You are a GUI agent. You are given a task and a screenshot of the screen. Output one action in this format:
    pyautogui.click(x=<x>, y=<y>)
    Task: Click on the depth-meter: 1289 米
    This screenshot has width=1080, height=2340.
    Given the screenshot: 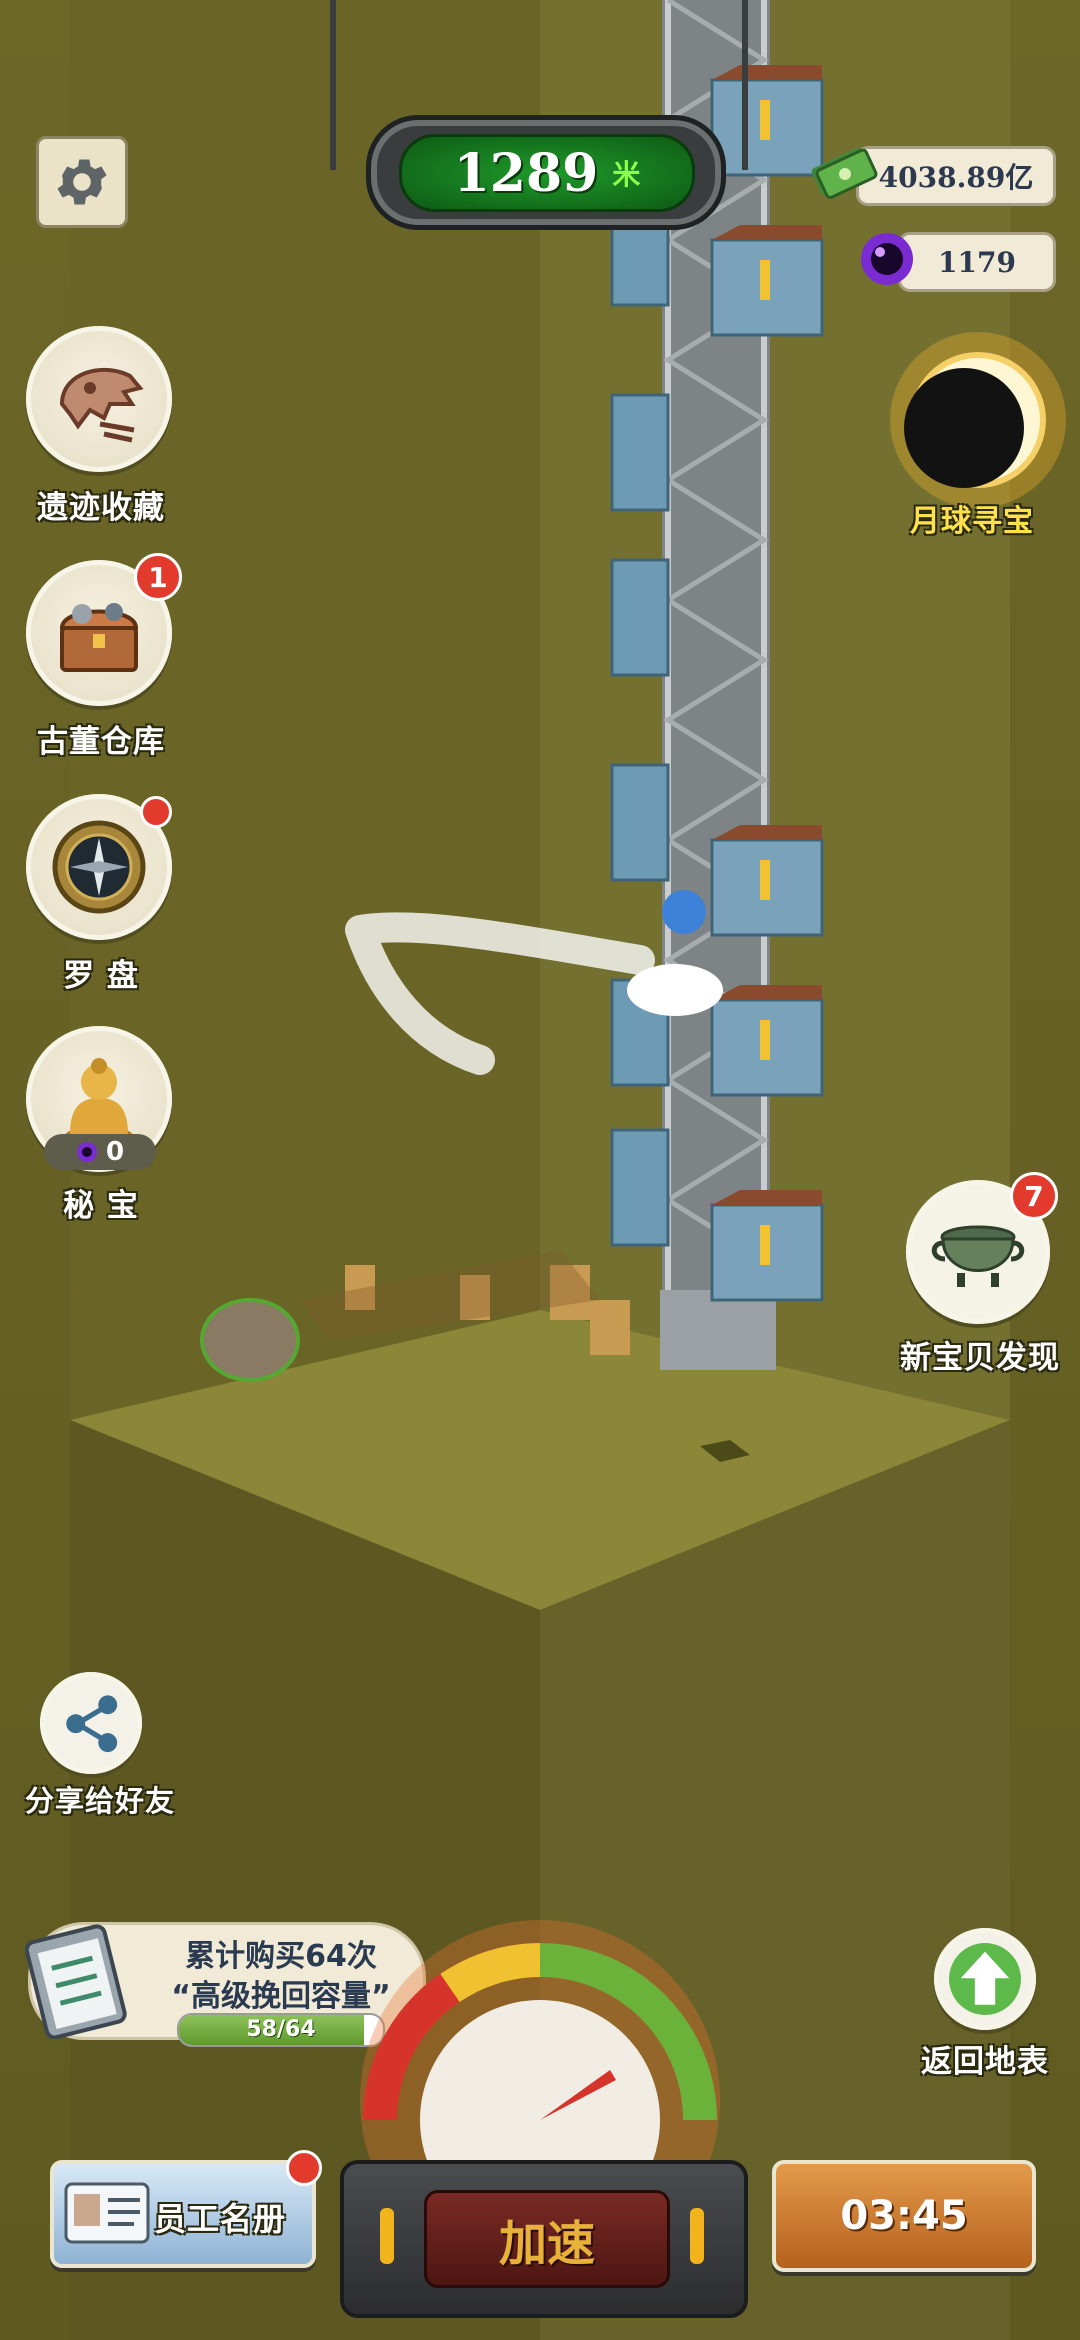 What is the action you would take?
    pyautogui.click(x=546, y=172)
    